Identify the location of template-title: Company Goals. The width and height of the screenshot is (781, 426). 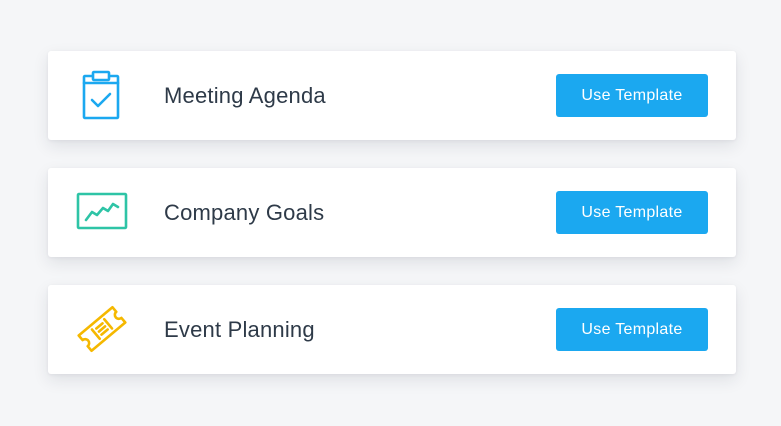
(244, 212).